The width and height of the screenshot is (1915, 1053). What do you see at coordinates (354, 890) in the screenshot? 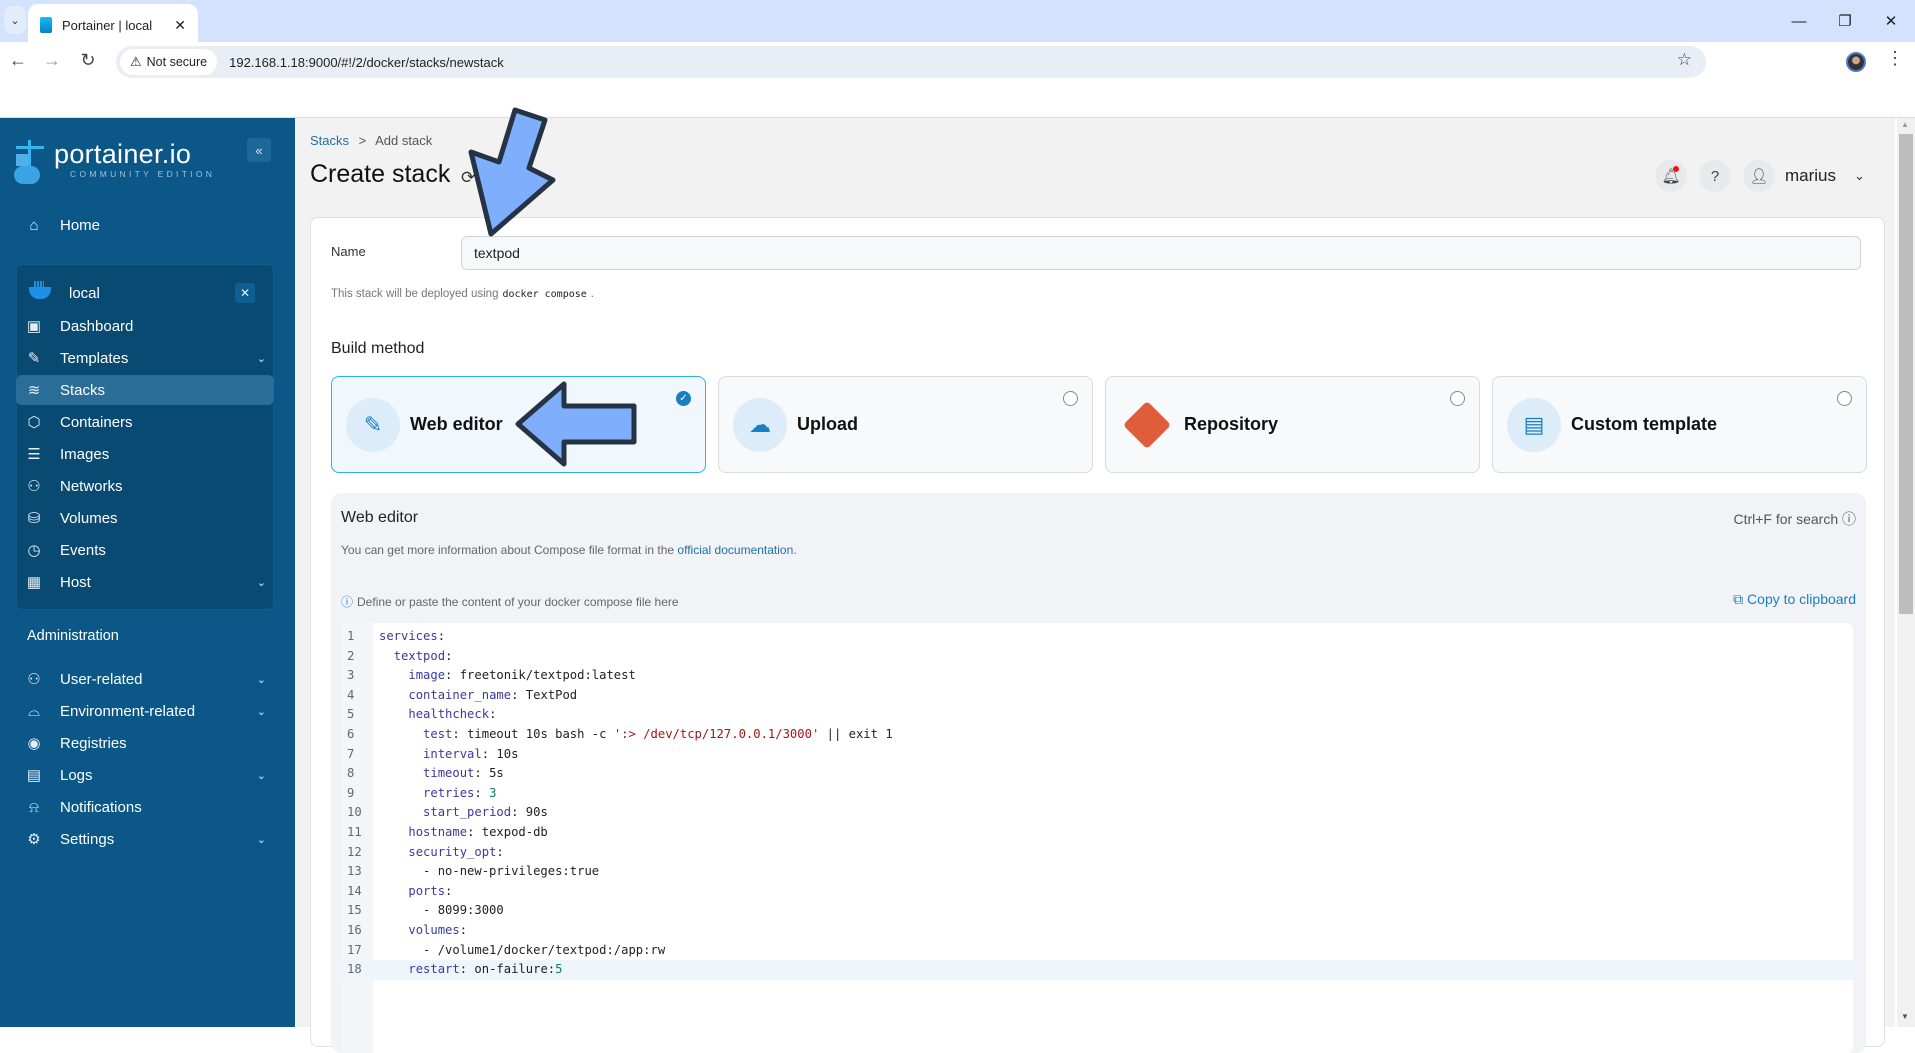
I see `line-number: 14` at bounding box center [354, 890].